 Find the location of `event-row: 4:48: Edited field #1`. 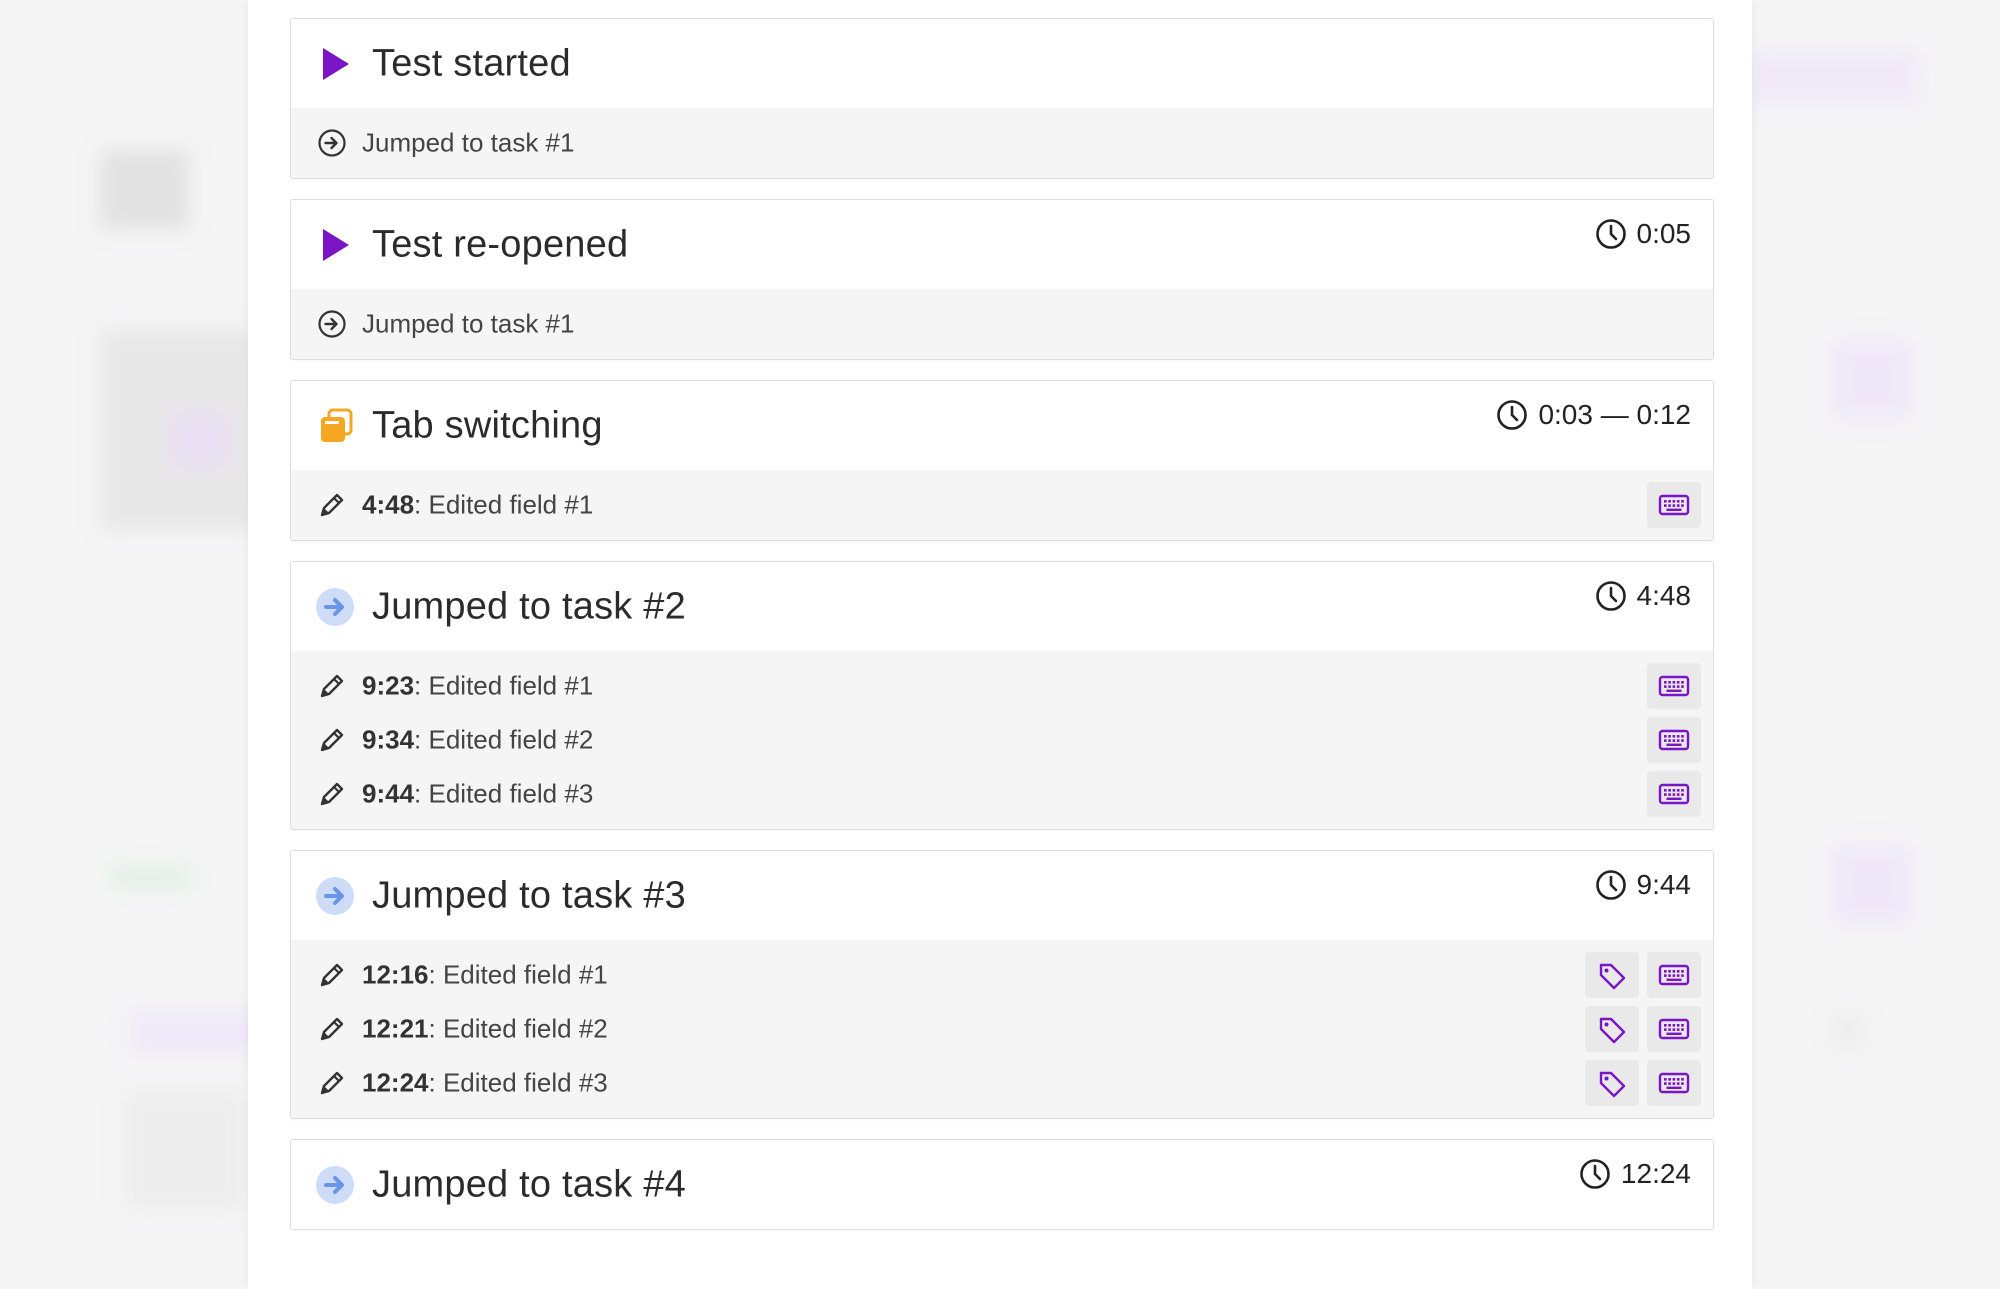

event-row: 4:48: Edited field #1 is located at coordinates (1002, 505).